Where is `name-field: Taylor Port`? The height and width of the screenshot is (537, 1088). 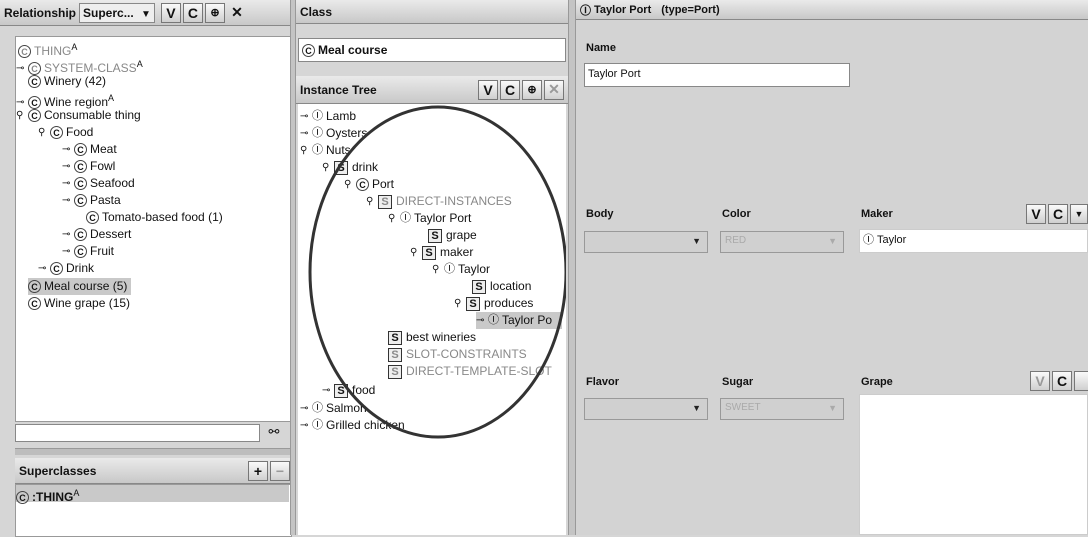 name-field: Taylor Port is located at coordinates (717, 75).